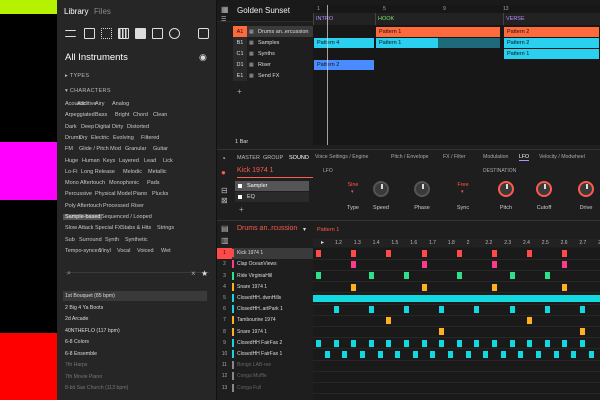 This screenshot has height=400, width=600. What do you see at coordinates (140, 115) in the screenshot?
I see `tag-chip: Chord` at bounding box center [140, 115].